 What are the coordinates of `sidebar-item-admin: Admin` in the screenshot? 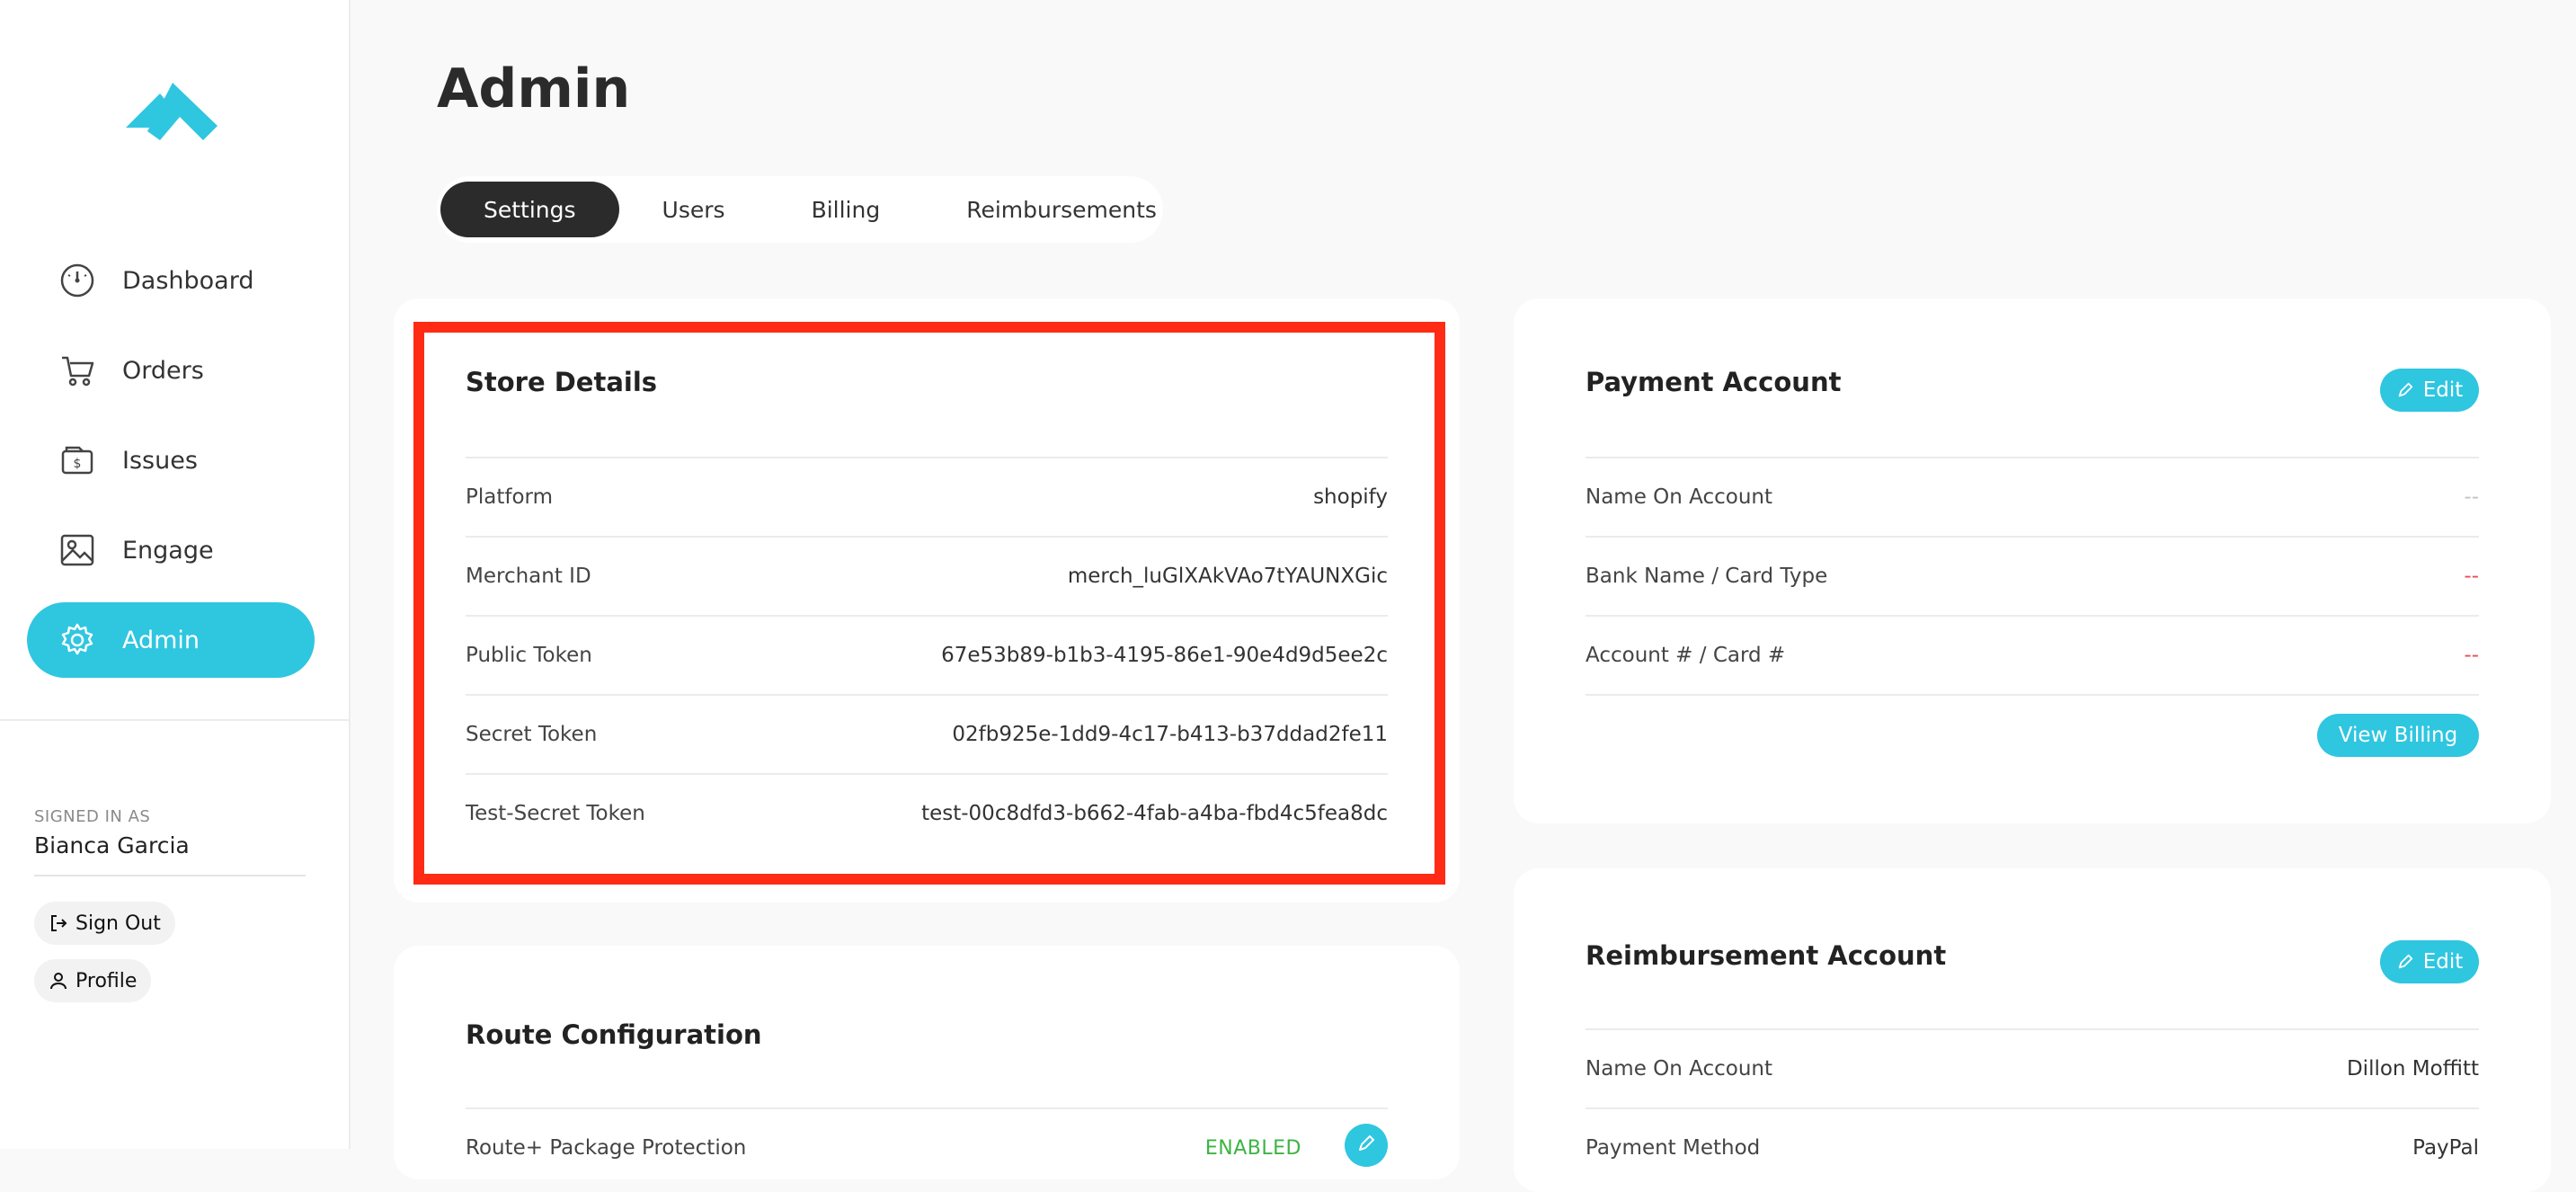 It's located at (171, 640).